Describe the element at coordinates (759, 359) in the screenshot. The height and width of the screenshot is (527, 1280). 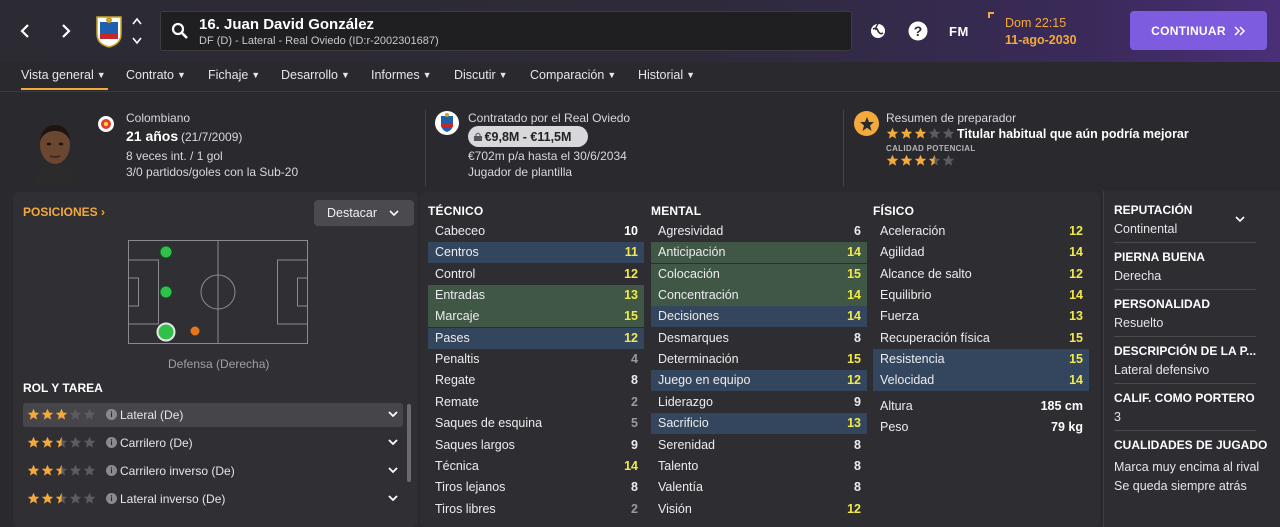
I see `attribute-row: Determinación 15` at that location.